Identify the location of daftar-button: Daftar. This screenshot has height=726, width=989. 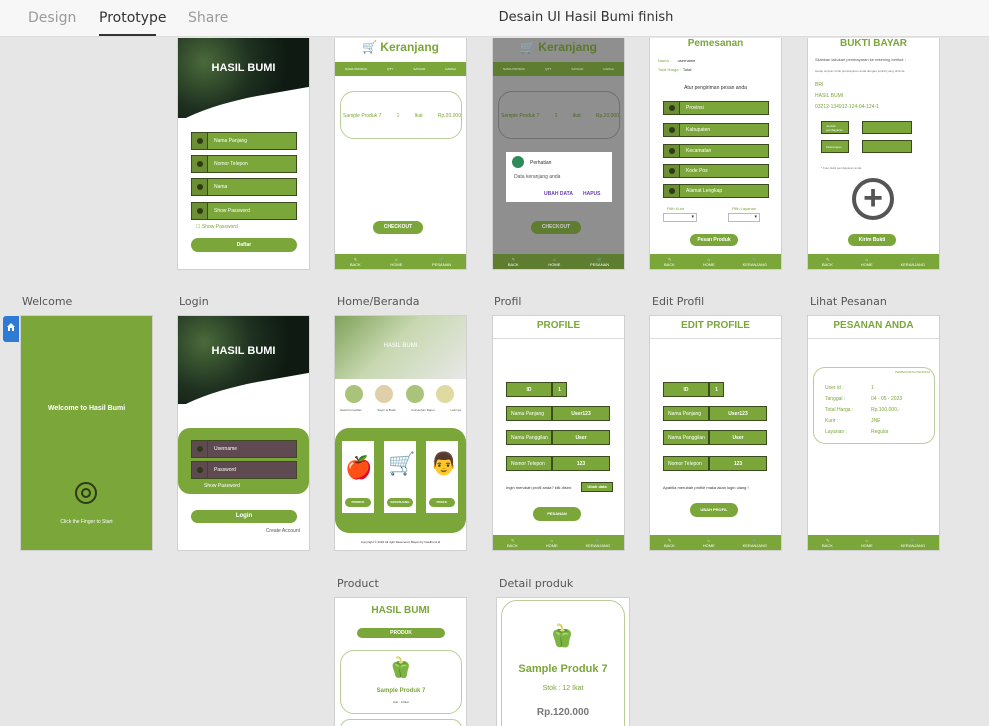
(244, 245).